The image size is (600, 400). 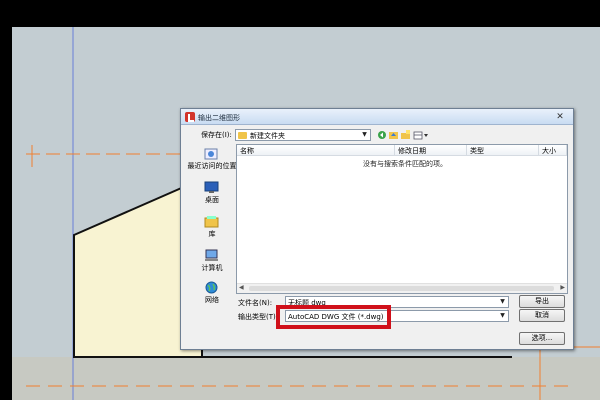 I want to click on horizontal-scrollbar: ◀ ▶, so click(x=402, y=288).